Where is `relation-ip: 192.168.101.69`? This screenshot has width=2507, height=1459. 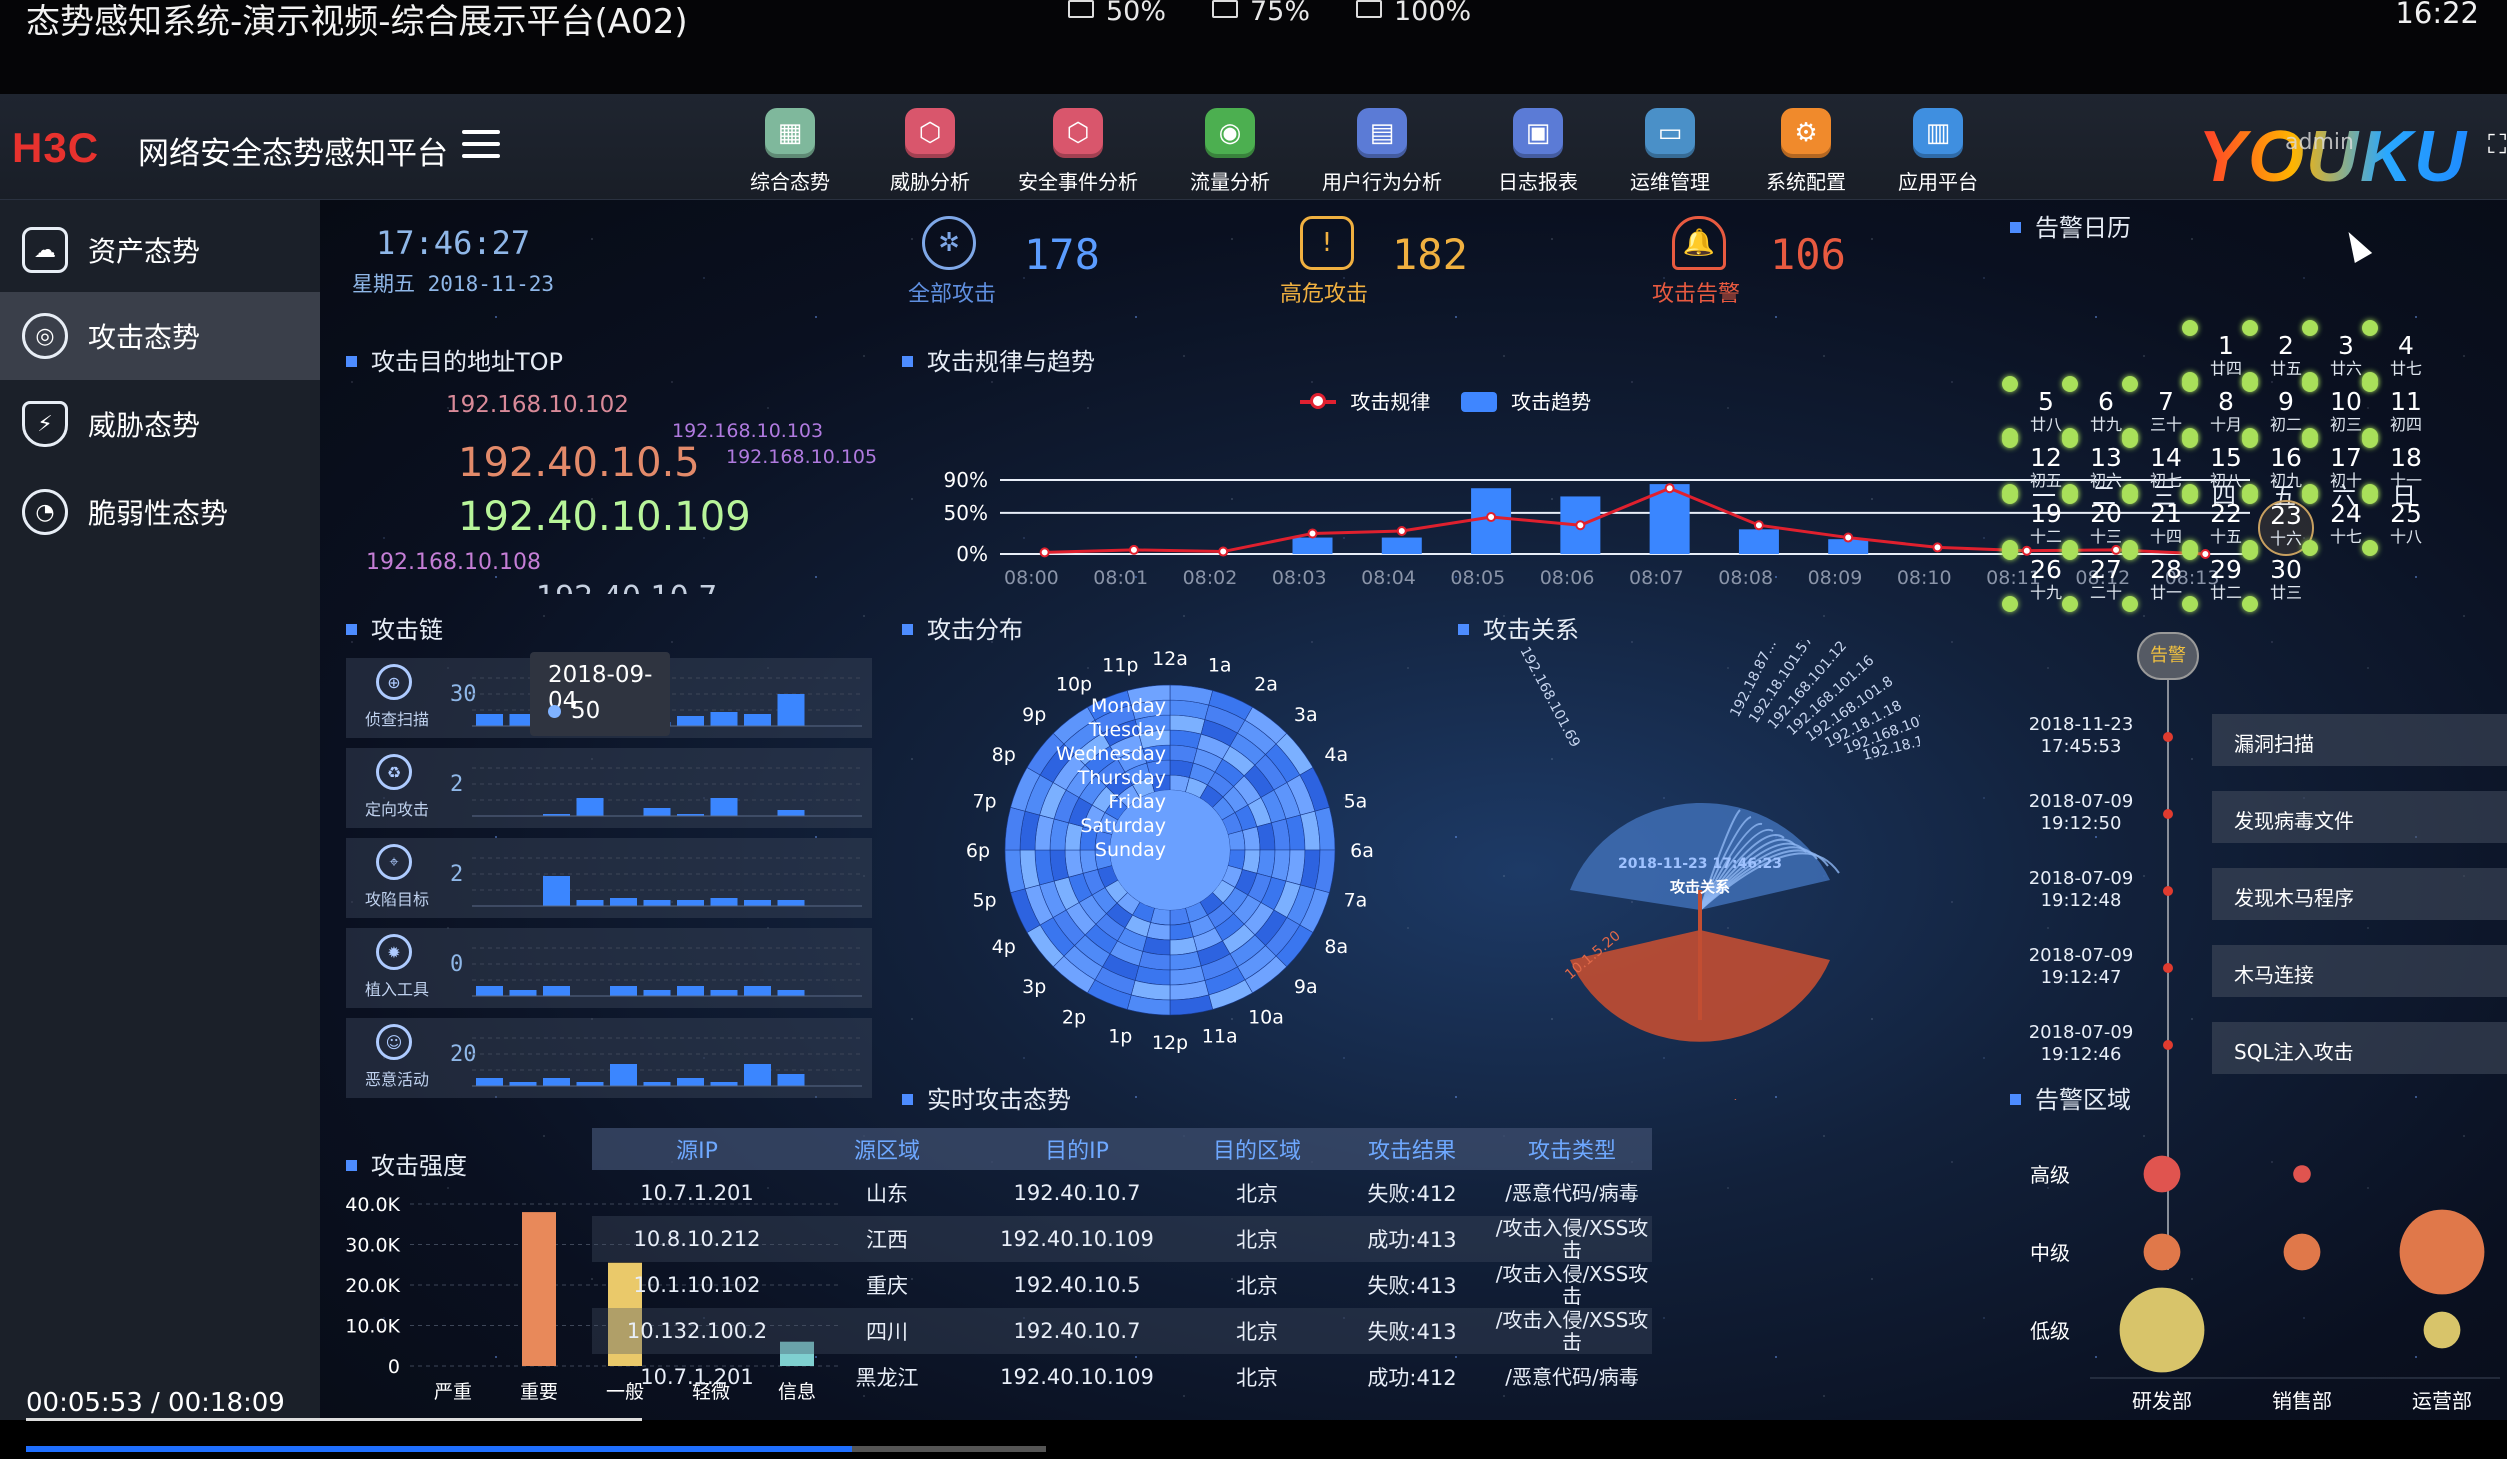
relation-ip: 192.168.101.69 is located at coordinates (1549, 697).